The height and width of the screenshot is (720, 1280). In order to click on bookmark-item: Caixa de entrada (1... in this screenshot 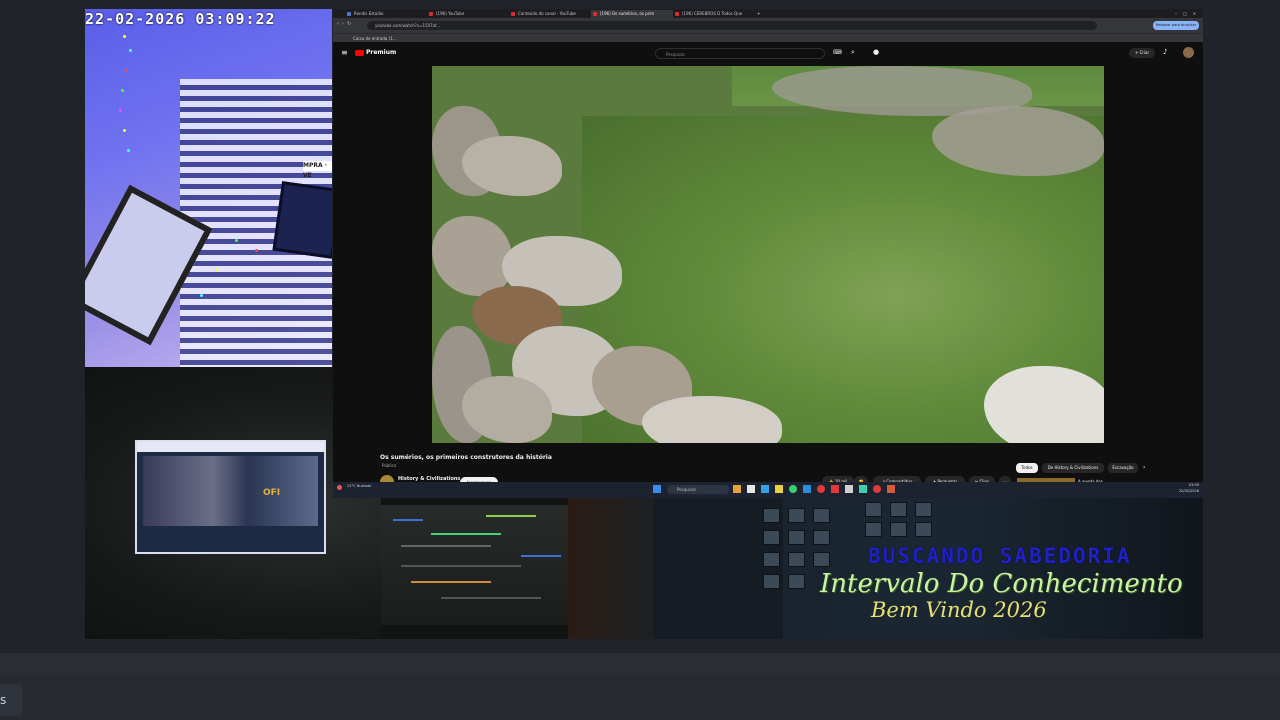, I will do `click(375, 38)`.